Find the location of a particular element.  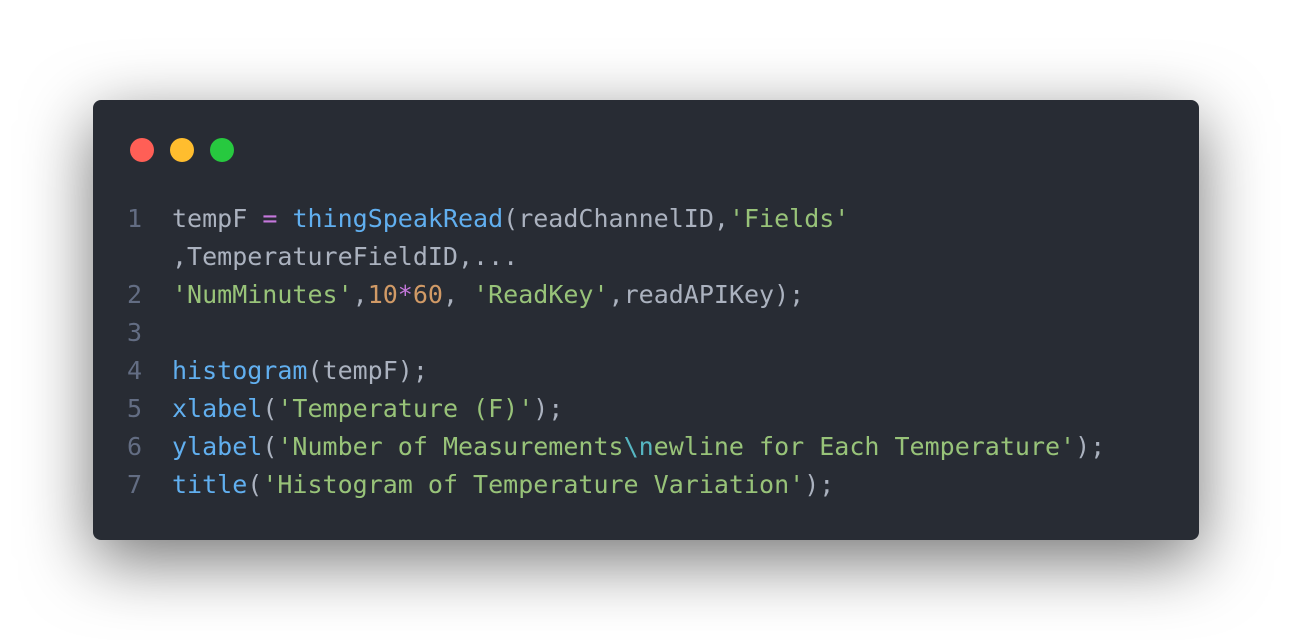

code-token: = is located at coordinates (270, 218).